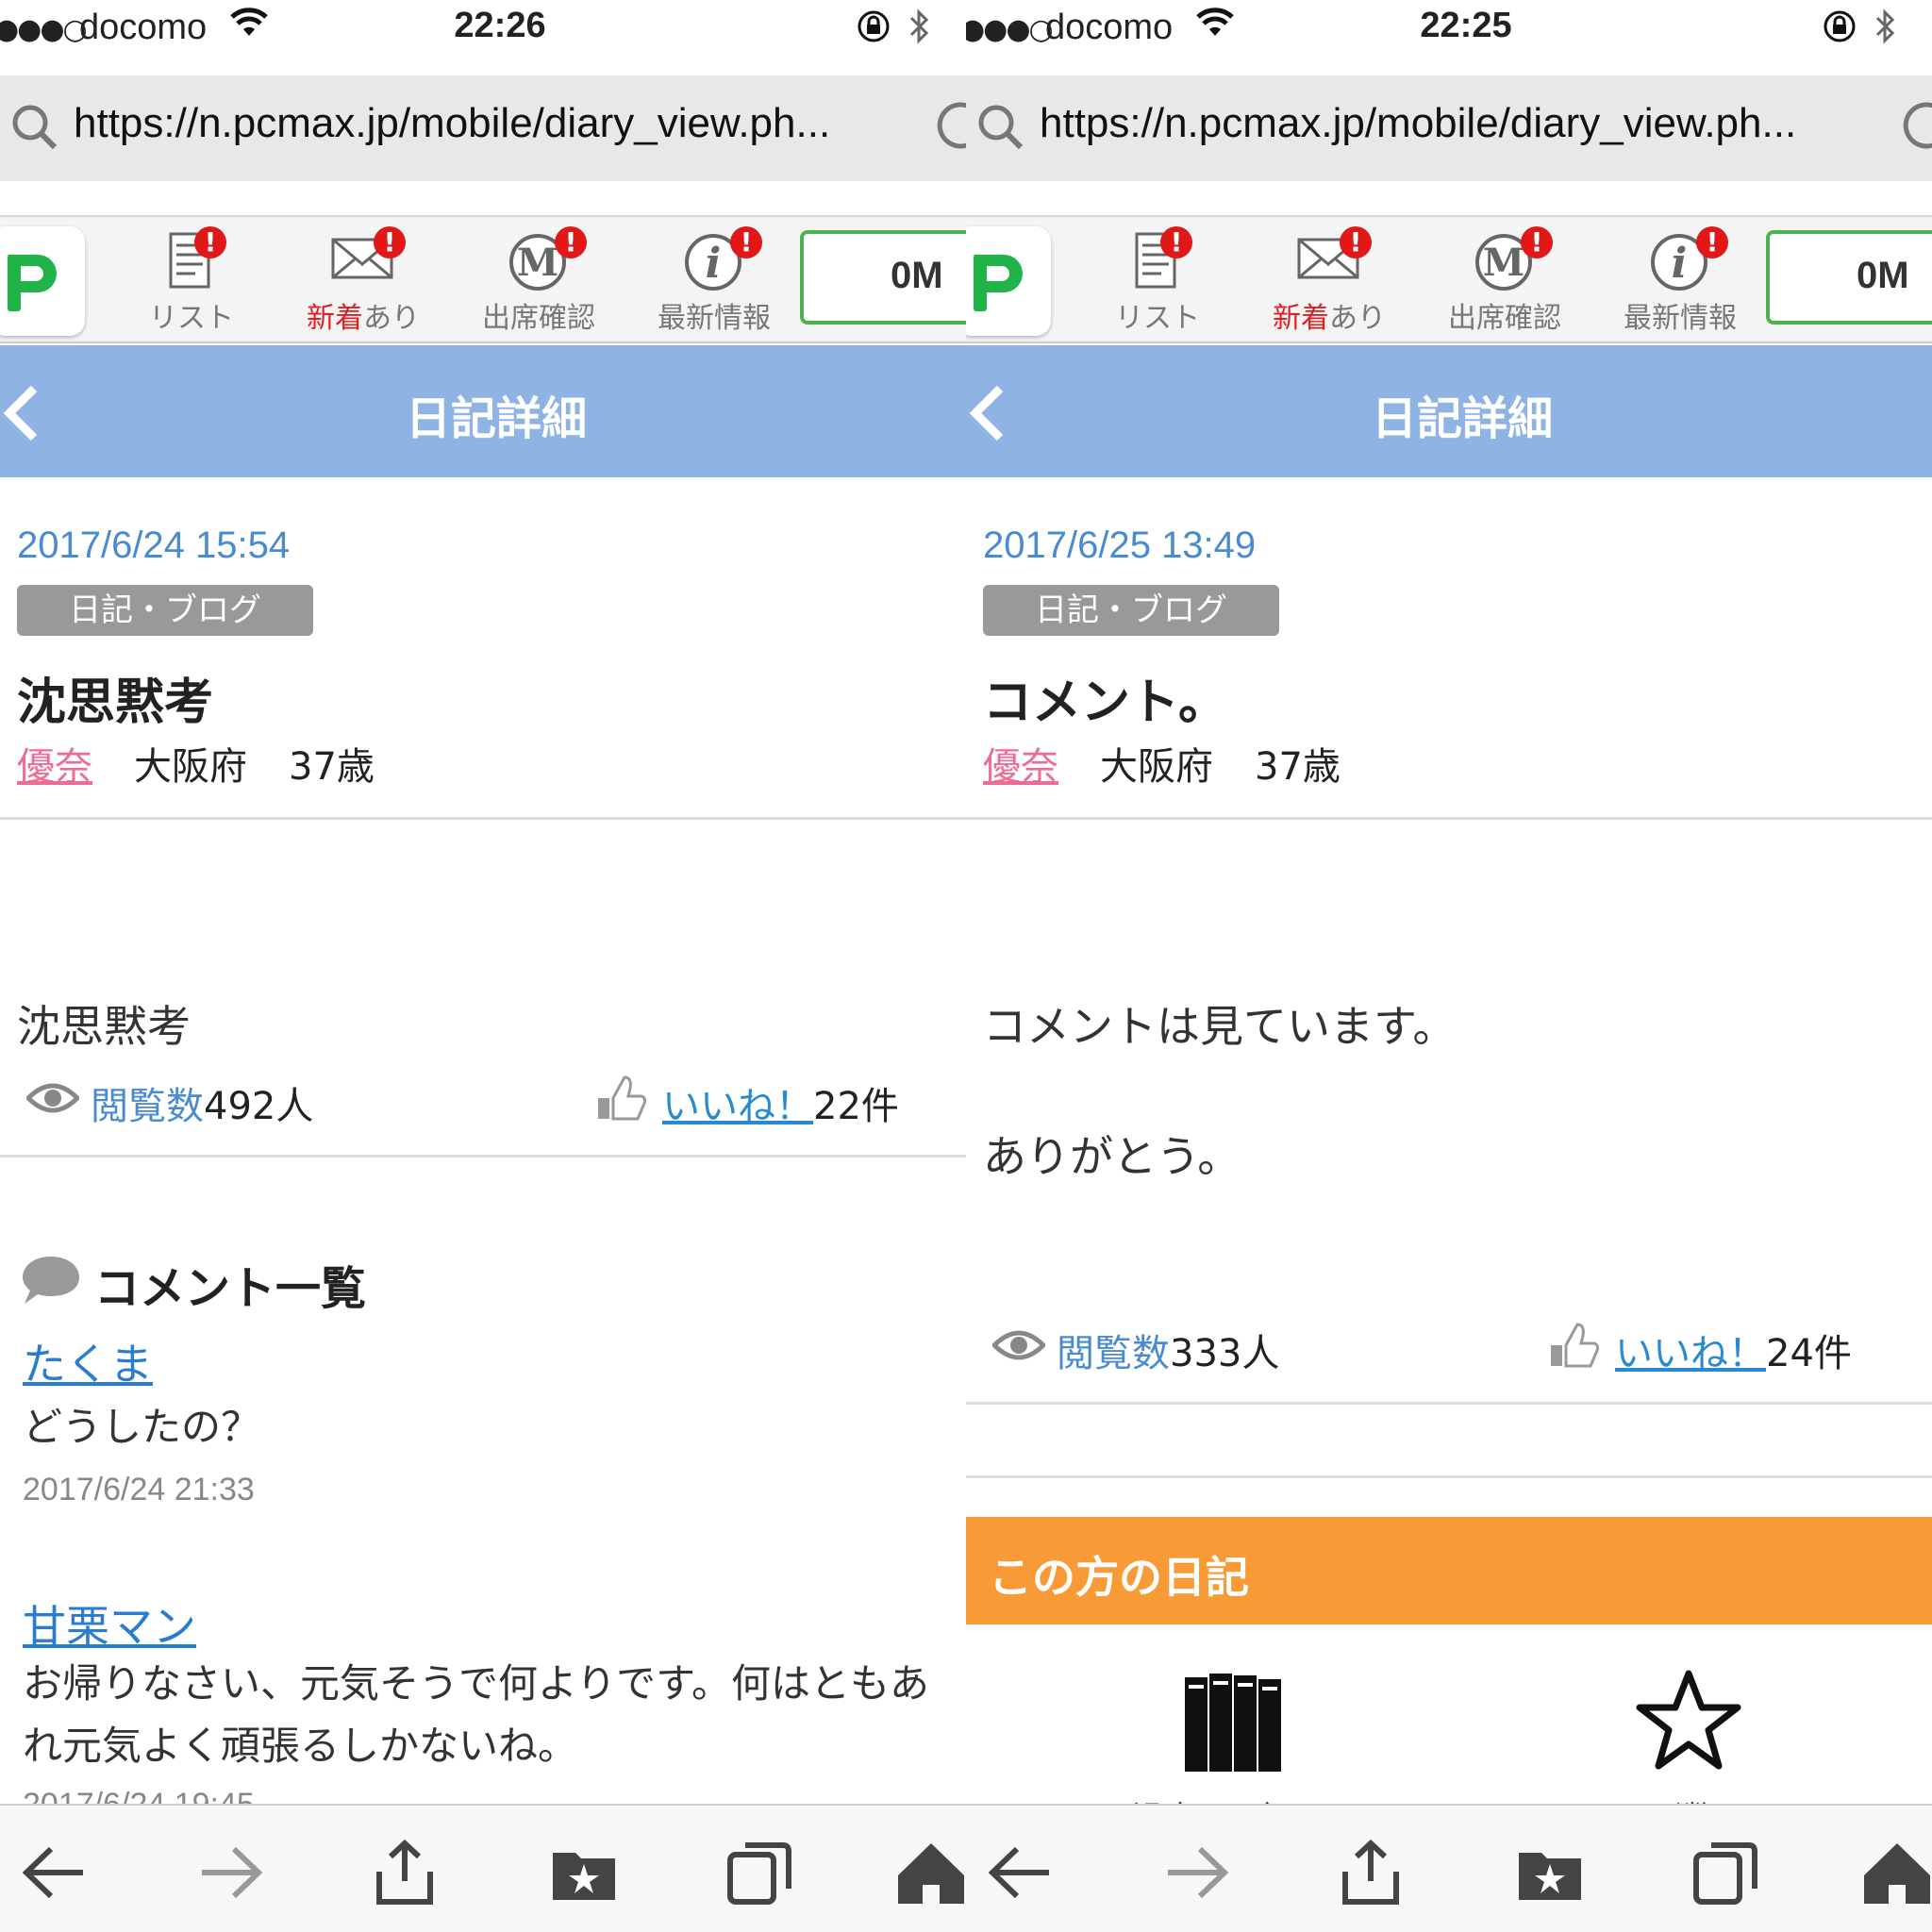 This screenshot has width=1932, height=1932. What do you see at coordinates (231, 1288) in the screenshot?
I see `comments-heading-text: コメント一覧` at bounding box center [231, 1288].